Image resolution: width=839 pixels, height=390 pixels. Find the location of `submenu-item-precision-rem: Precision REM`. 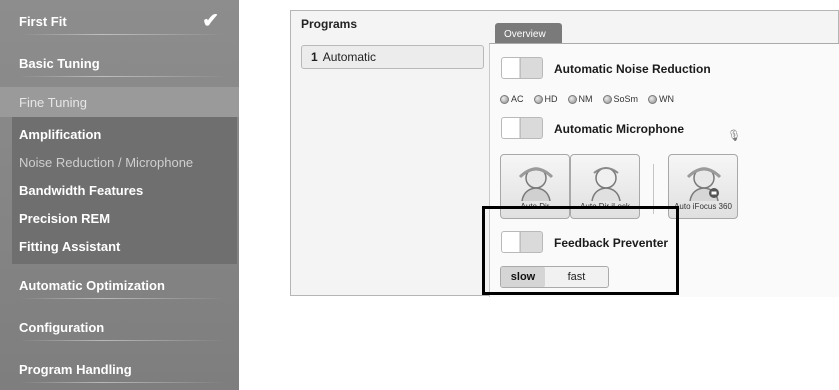

submenu-item-precision-rem: Precision REM is located at coordinates (124, 218).